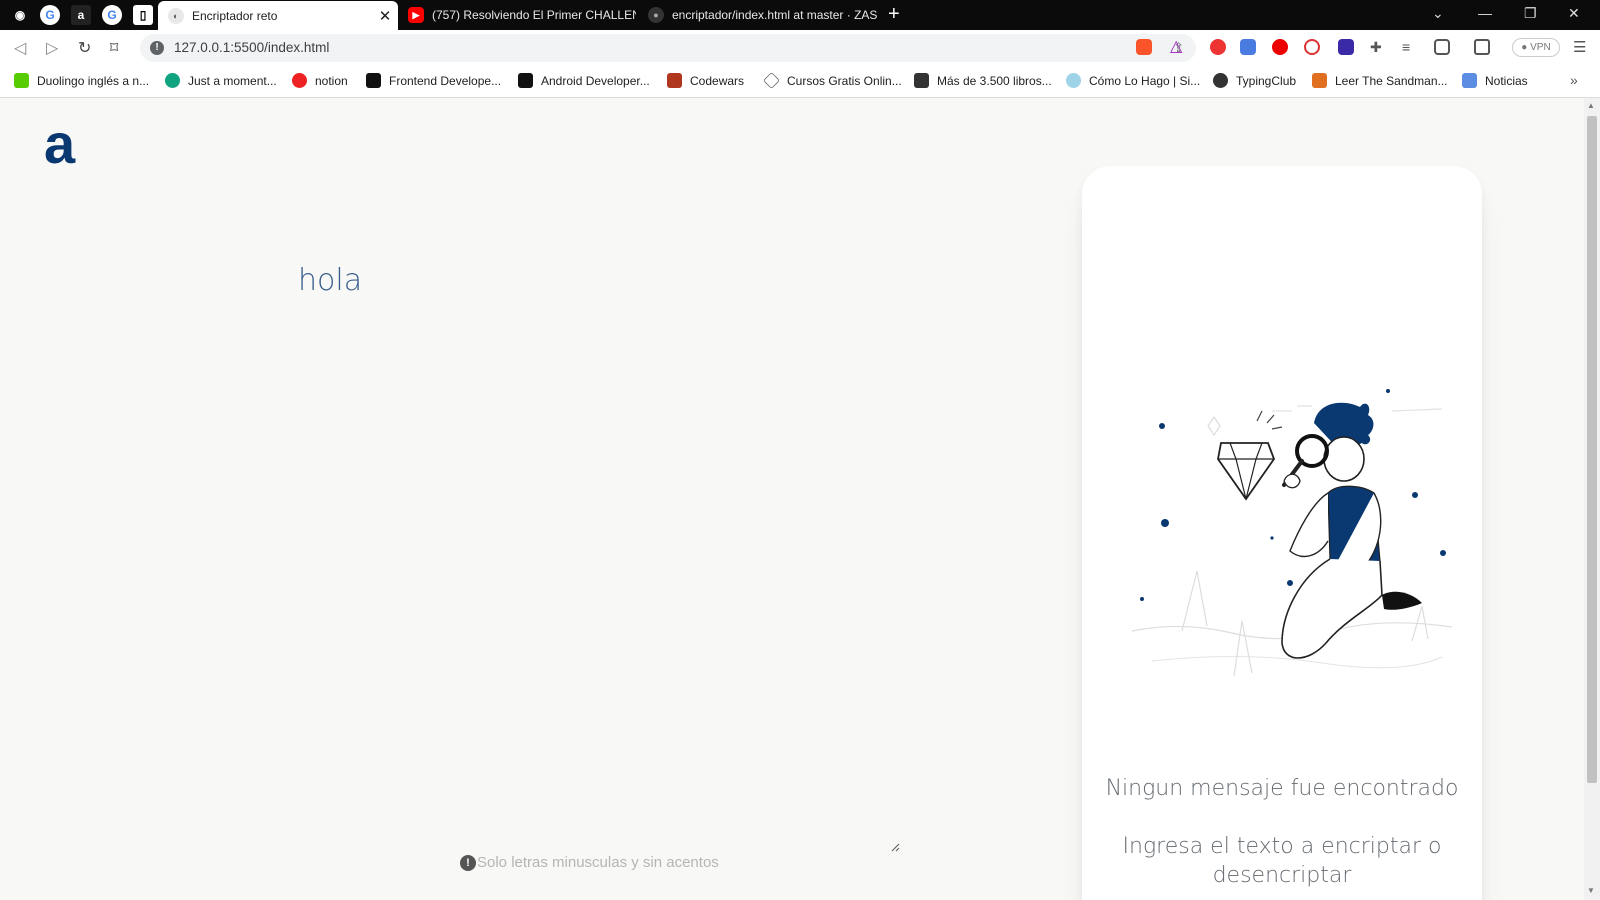 The image size is (1600, 900). Describe the element at coordinates (20, 15) in the screenshot. I see `pinned-tab-eye-icon: ◉` at that location.